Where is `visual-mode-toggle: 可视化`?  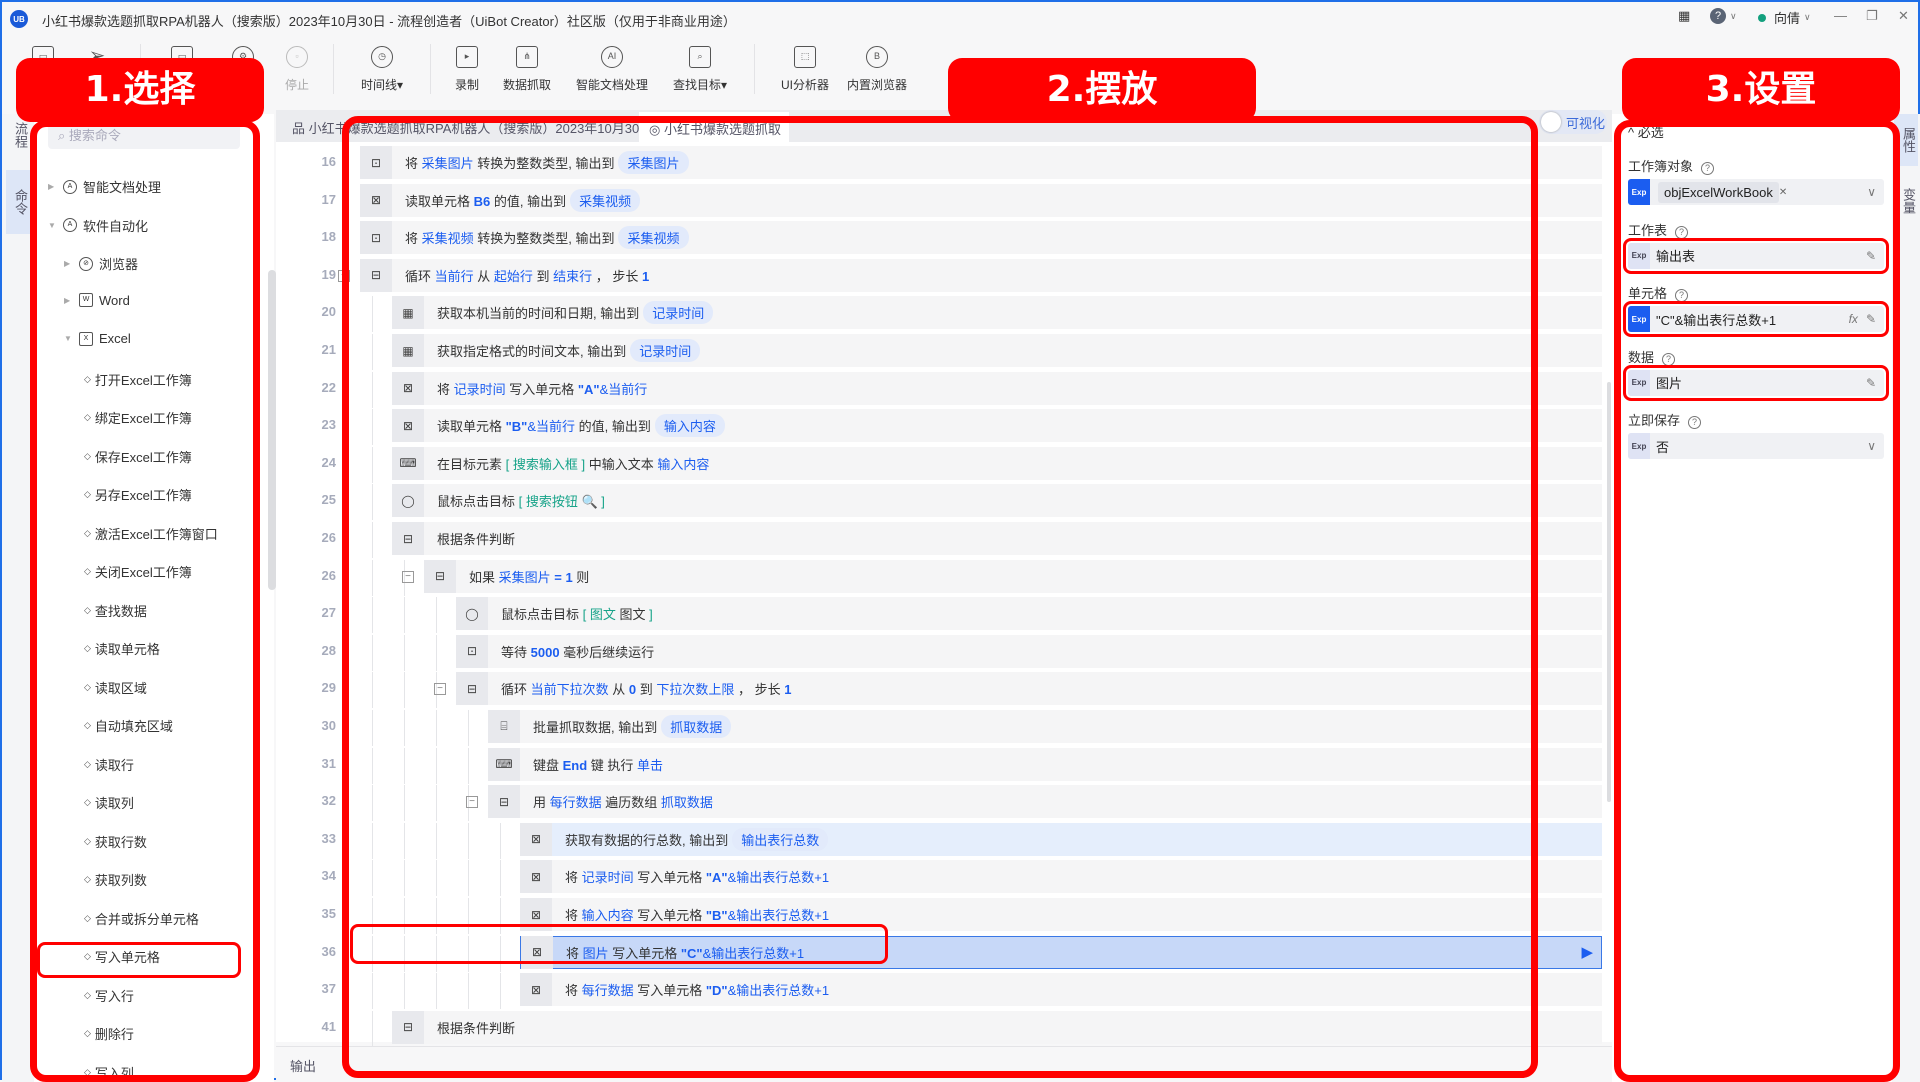 visual-mode-toggle: 可视化 is located at coordinates (1573, 122).